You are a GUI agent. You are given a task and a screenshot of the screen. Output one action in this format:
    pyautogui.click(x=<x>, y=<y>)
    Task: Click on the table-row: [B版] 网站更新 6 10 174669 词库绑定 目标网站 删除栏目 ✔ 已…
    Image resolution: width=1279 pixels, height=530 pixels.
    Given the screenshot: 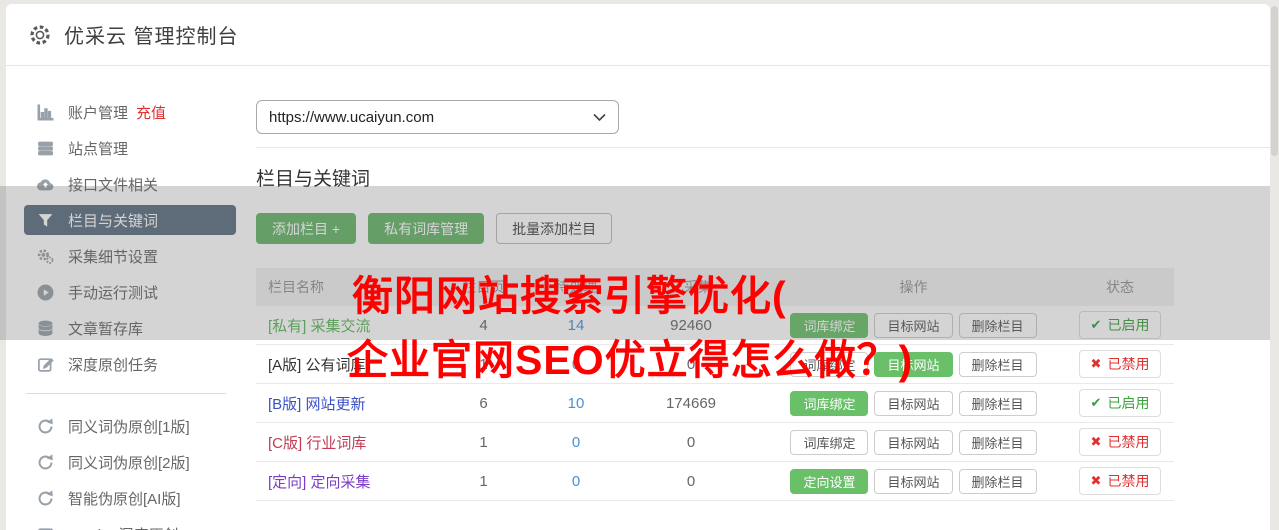 What is the action you would take?
    pyautogui.click(x=715, y=403)
    